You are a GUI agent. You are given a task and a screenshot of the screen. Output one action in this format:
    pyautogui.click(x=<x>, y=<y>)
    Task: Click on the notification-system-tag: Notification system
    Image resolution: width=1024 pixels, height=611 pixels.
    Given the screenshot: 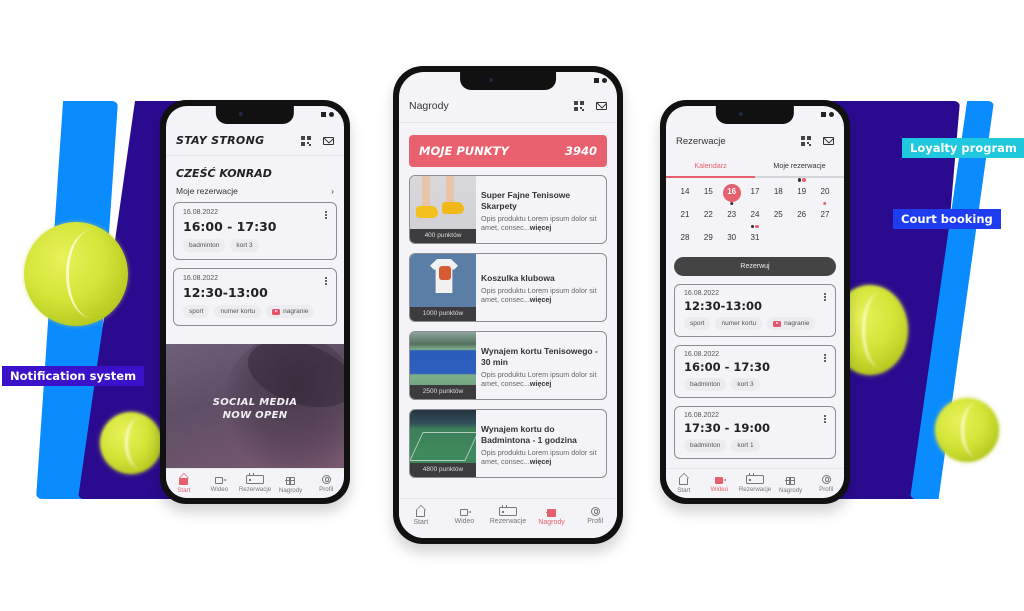 What is the action you would take?
    pyautogui.click(x=73, y=376)
    